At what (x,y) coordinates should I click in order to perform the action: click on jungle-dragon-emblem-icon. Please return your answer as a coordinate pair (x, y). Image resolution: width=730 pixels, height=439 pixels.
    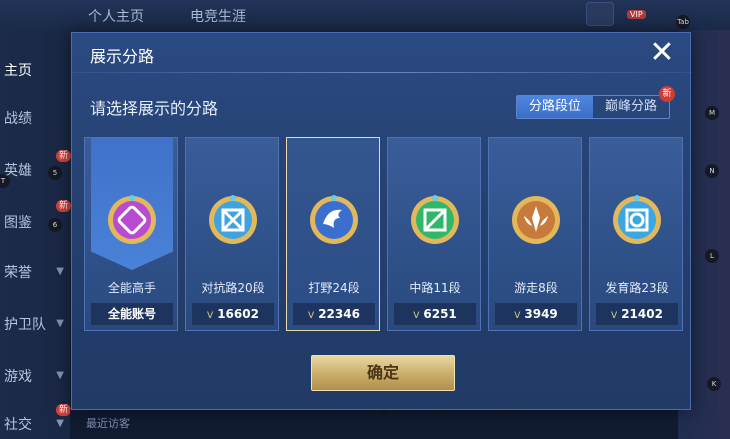
    Looking at the image, I should click on (334, 219).